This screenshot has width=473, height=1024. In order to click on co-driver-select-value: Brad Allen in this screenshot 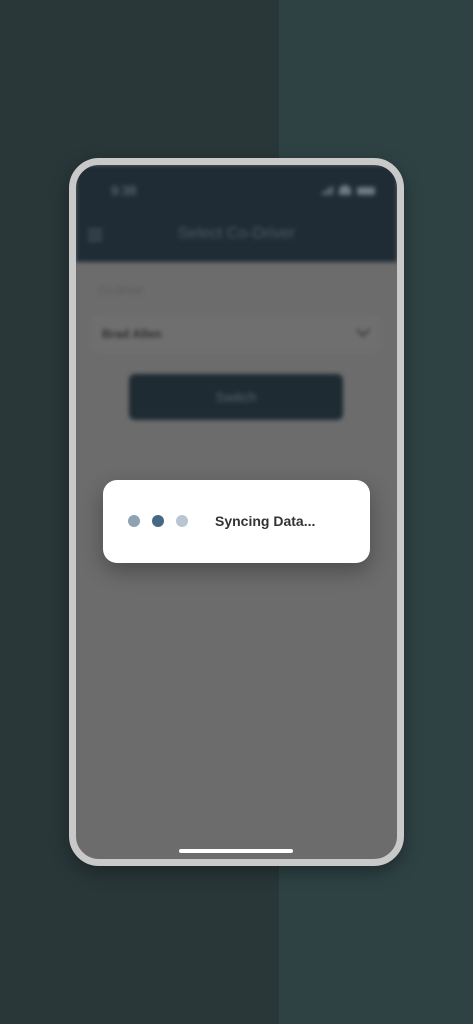, I will do `click(132, 334)`.